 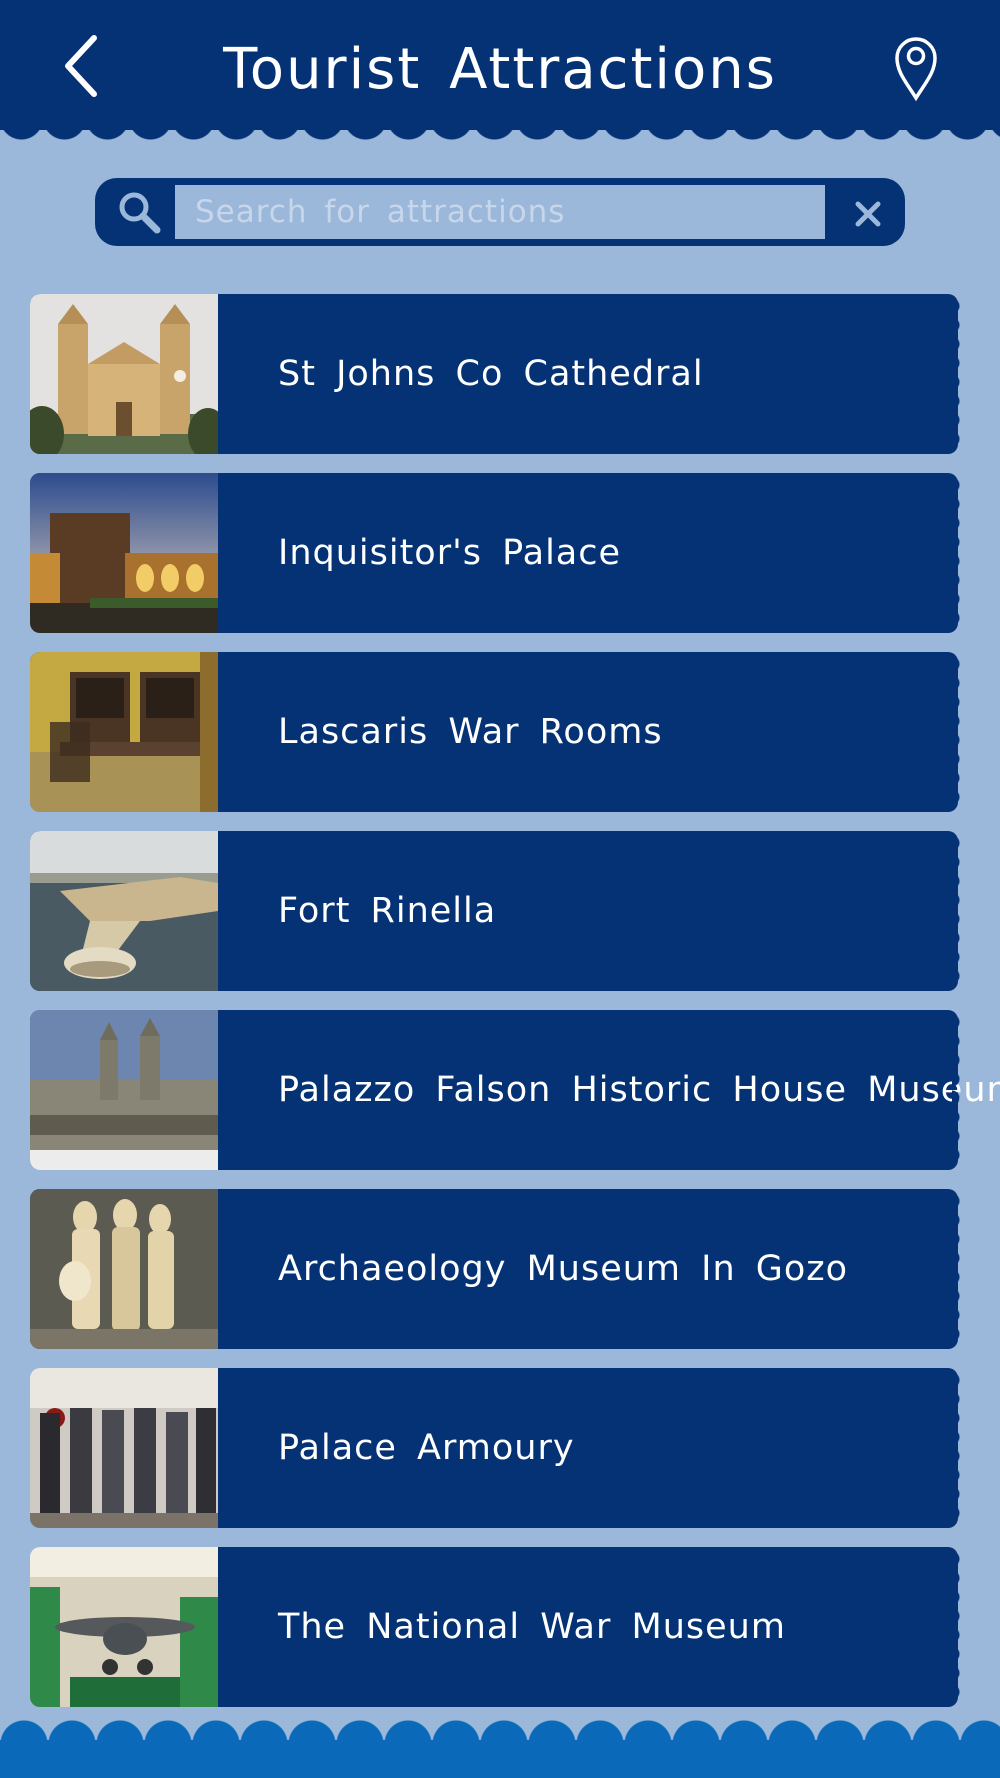 What do you see at coordinates (124, 732) in the screenshot?
I see `war-rooms-thumbnail` at bounding box center [124, 732].